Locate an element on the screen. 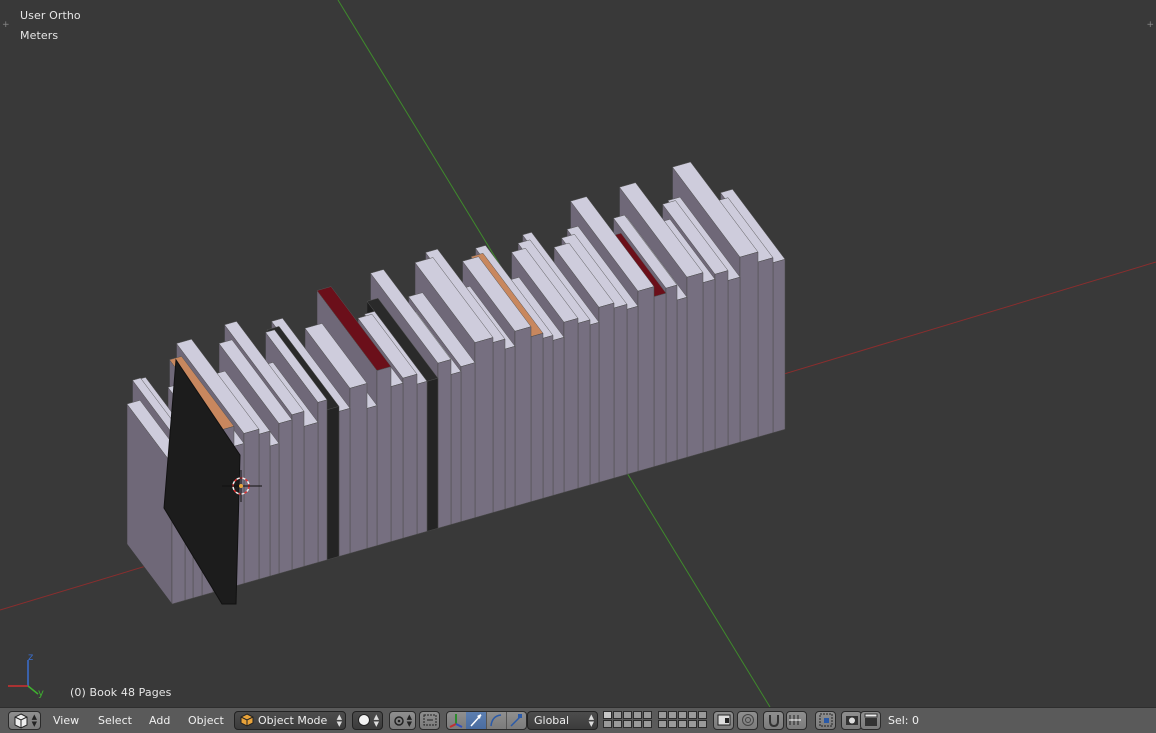  view-name-label: User Ortho is located at coordinates (50, 15).